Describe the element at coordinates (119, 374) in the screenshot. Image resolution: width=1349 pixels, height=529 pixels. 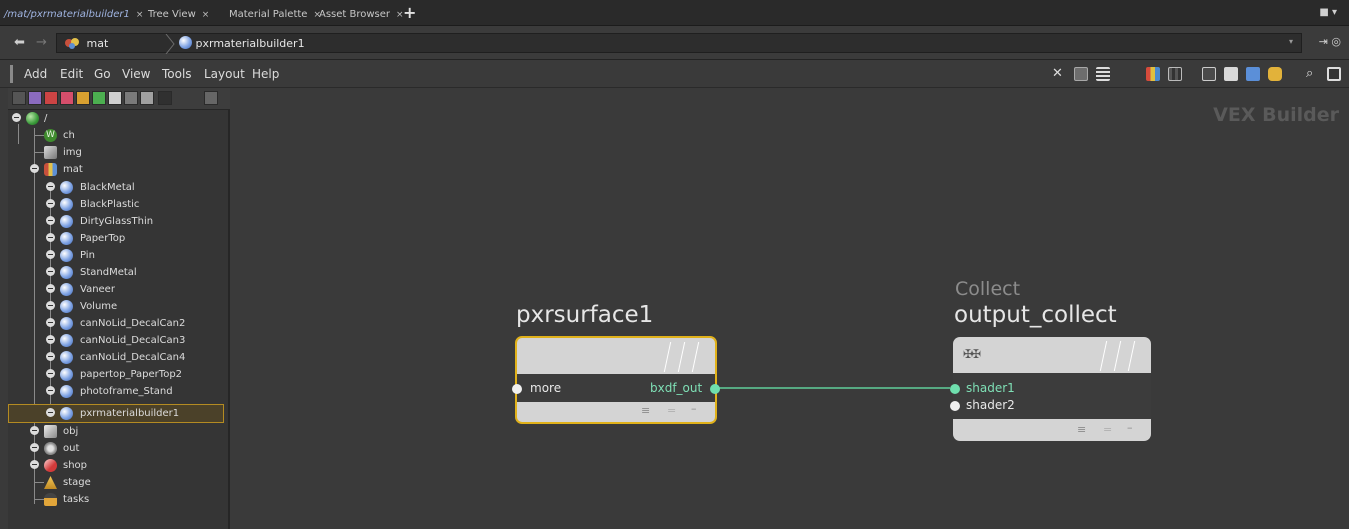
I see `tree-row: papertop_PaperTop2` at that location.